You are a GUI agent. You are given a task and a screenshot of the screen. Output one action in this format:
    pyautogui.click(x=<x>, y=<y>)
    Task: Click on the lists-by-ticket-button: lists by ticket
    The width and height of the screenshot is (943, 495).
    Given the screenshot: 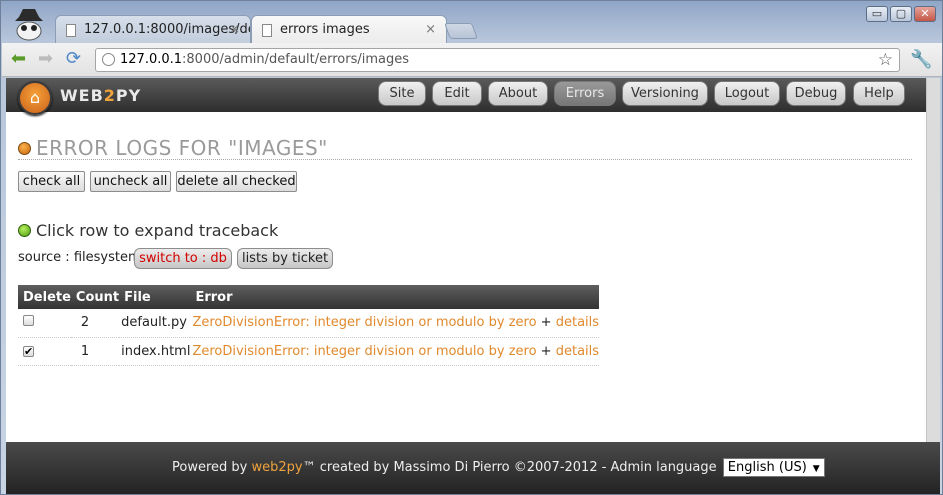 What is the action you would take?
    pyautogui.click(x=285, y=258)
    